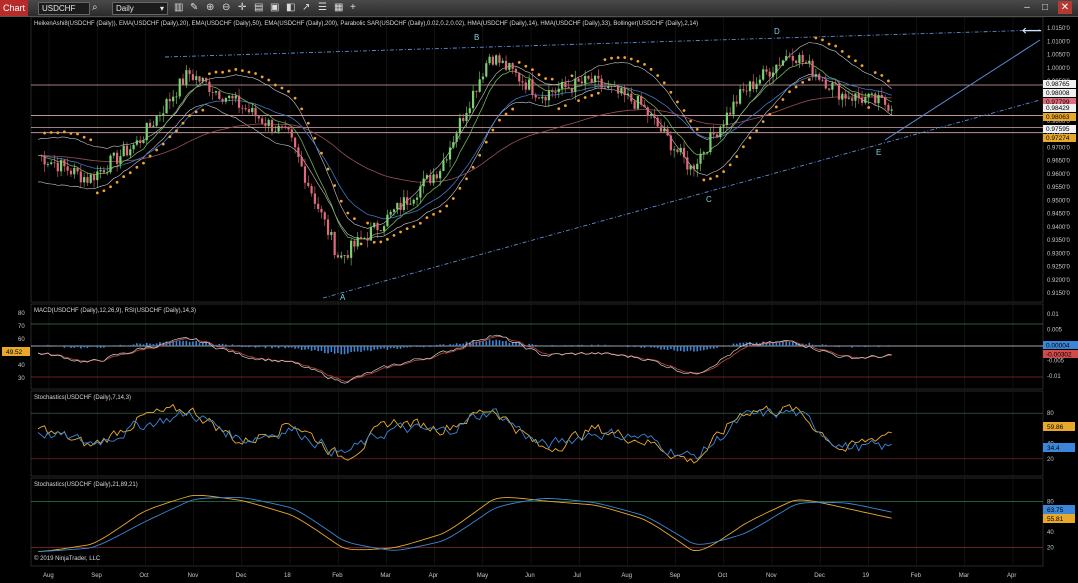 The height and width of the screenshot is (583, 1078). I want to click on stoch1-panel, so click(537, 433).